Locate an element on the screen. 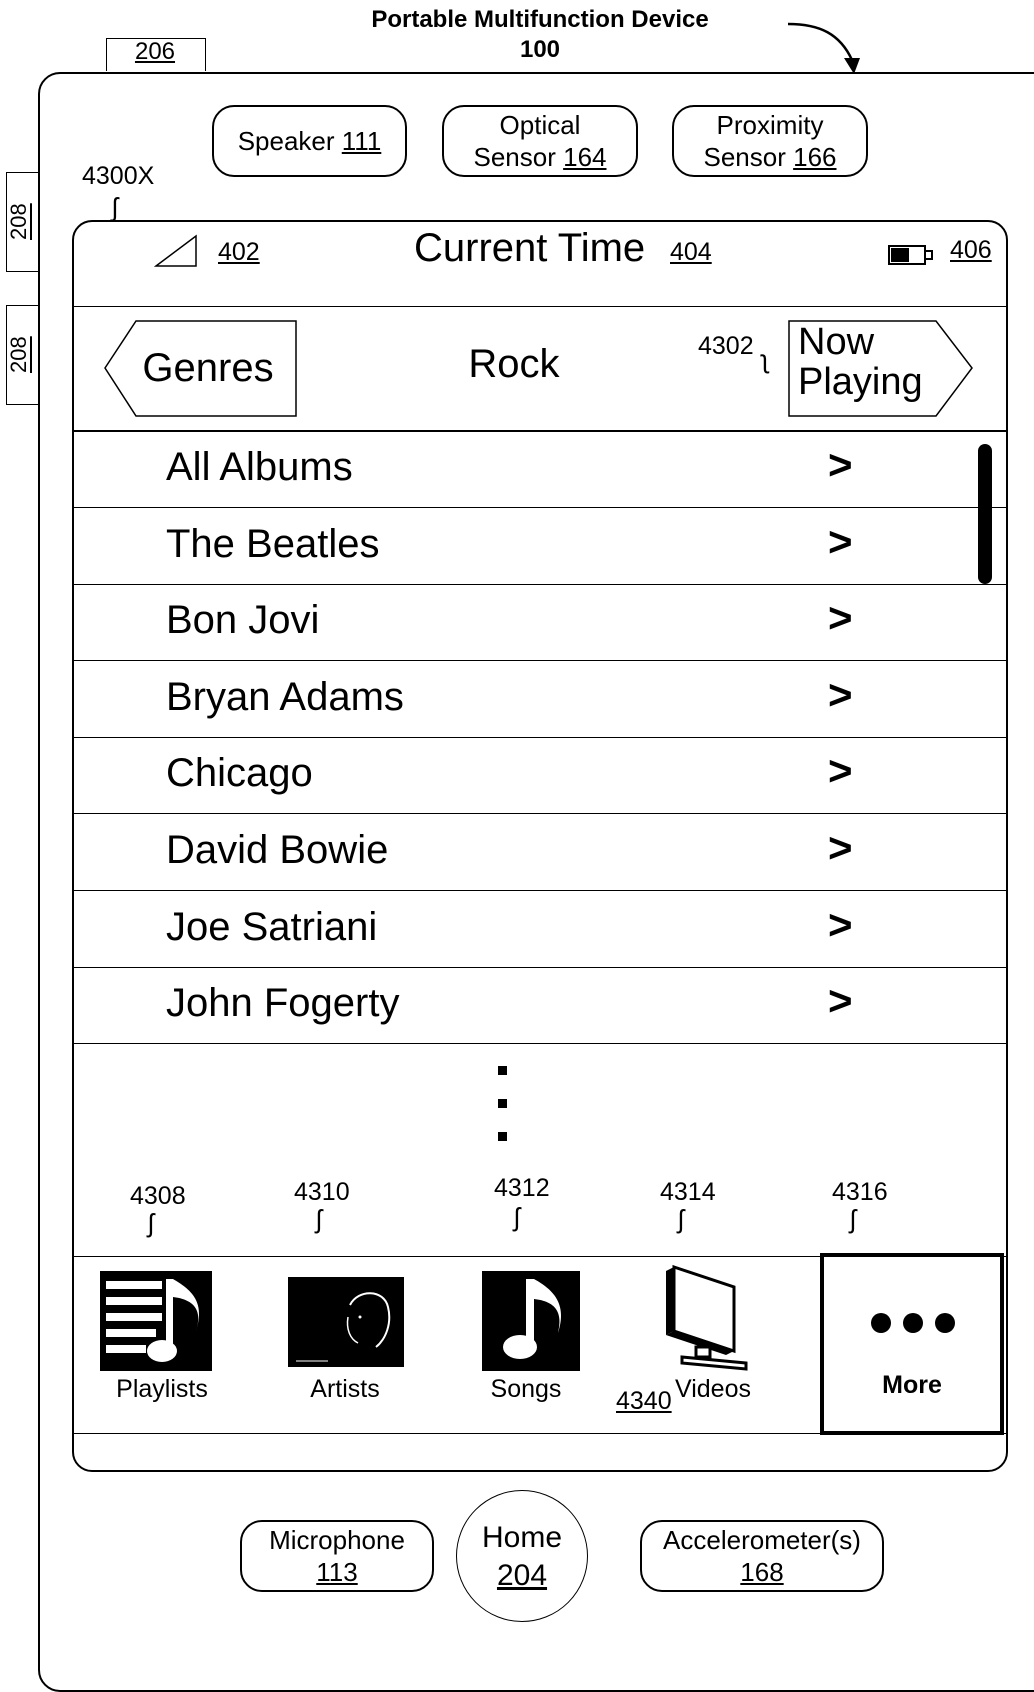  home-button: Home 204 is located at coordinates (522, 1556).